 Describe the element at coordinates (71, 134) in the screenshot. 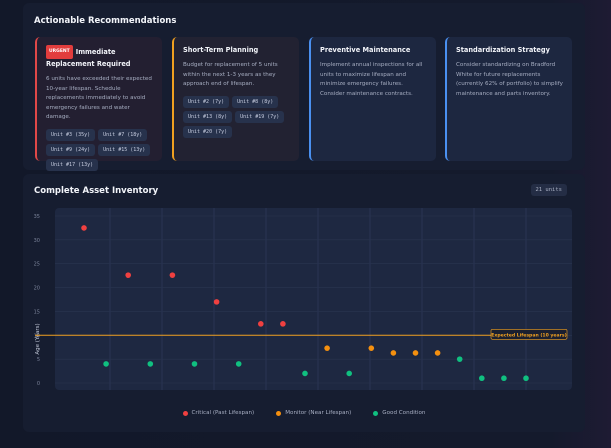

I see `unit-tag: Unit #3 (35y)` at that location.